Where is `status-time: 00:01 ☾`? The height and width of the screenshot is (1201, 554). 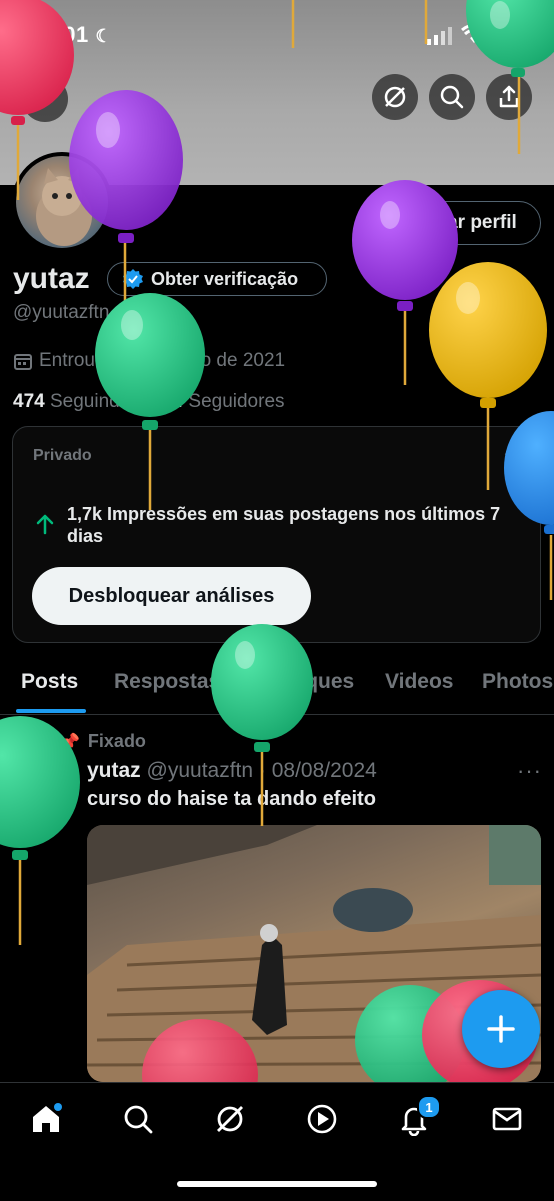 status-time: 00:01 ☾ is located at coordinates (71, 34).